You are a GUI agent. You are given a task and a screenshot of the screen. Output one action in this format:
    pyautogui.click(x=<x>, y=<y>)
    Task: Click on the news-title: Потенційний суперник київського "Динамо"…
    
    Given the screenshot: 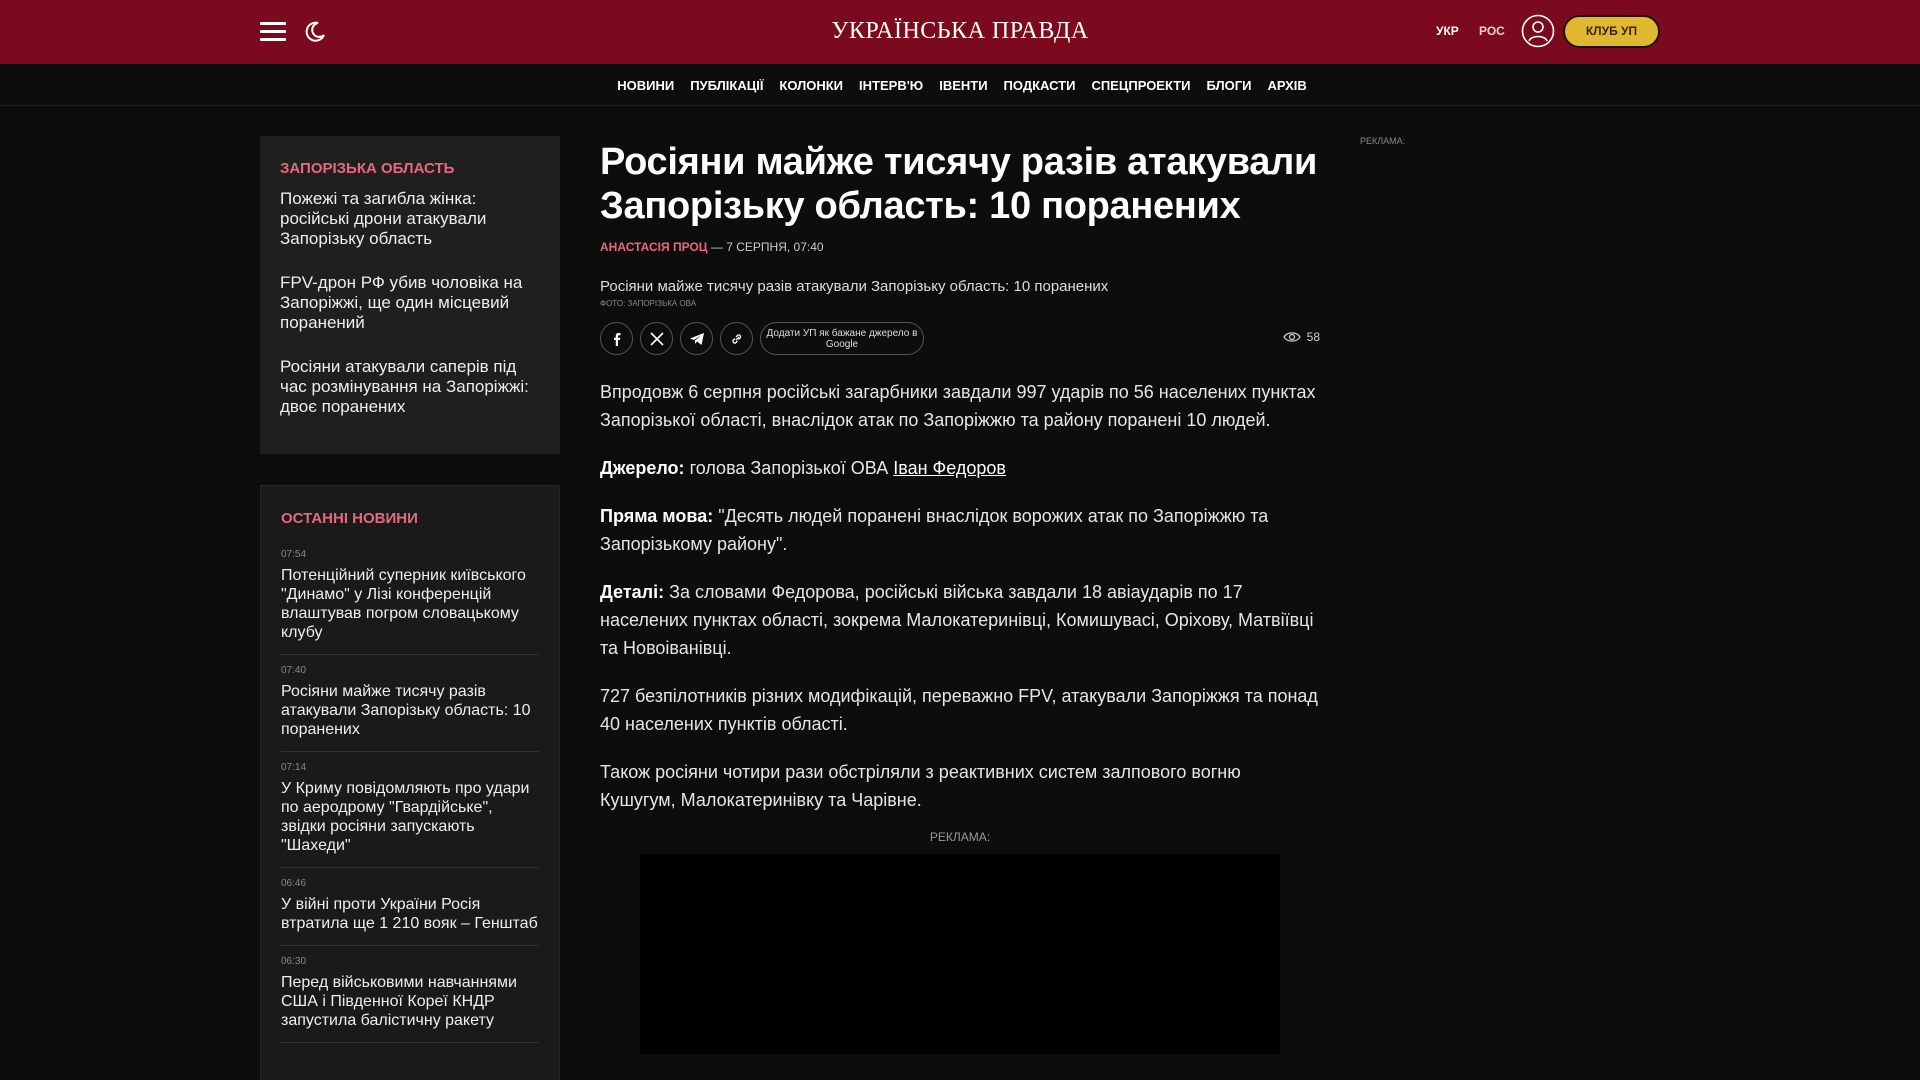 What is the action you would take?
    pyautogui.click(x=403, y=604)
    